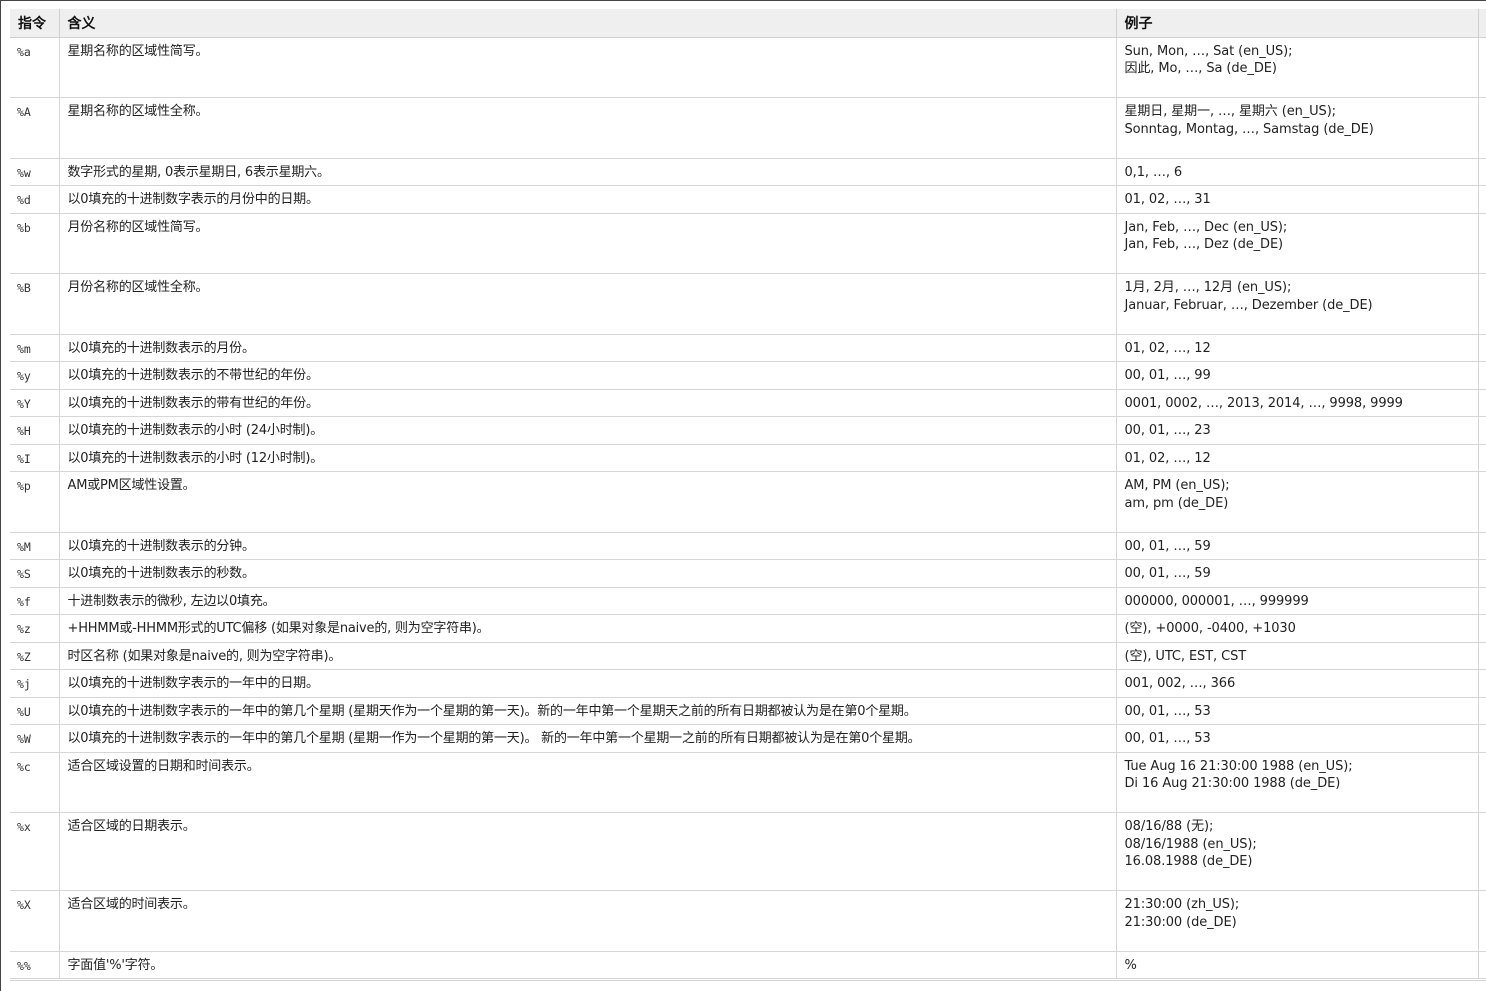  I want to click on directive-code: %I, so click(34, 458).